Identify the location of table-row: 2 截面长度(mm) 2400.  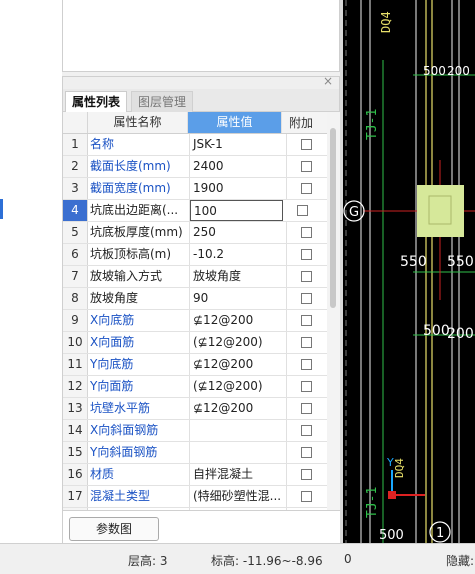
(195, 167).